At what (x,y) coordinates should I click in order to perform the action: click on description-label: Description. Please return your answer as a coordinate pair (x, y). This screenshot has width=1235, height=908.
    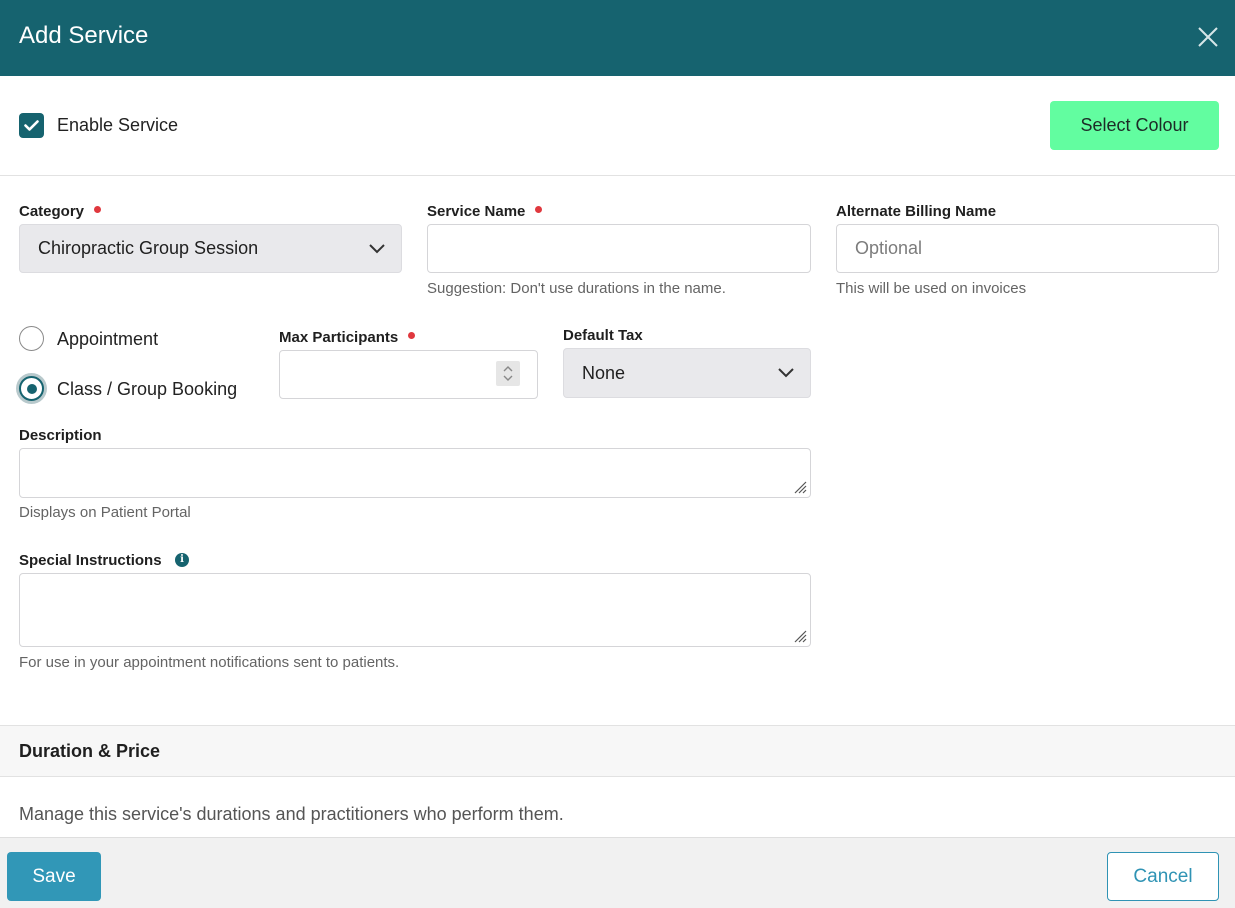
    Looking at the image, I should click on (60, 435).